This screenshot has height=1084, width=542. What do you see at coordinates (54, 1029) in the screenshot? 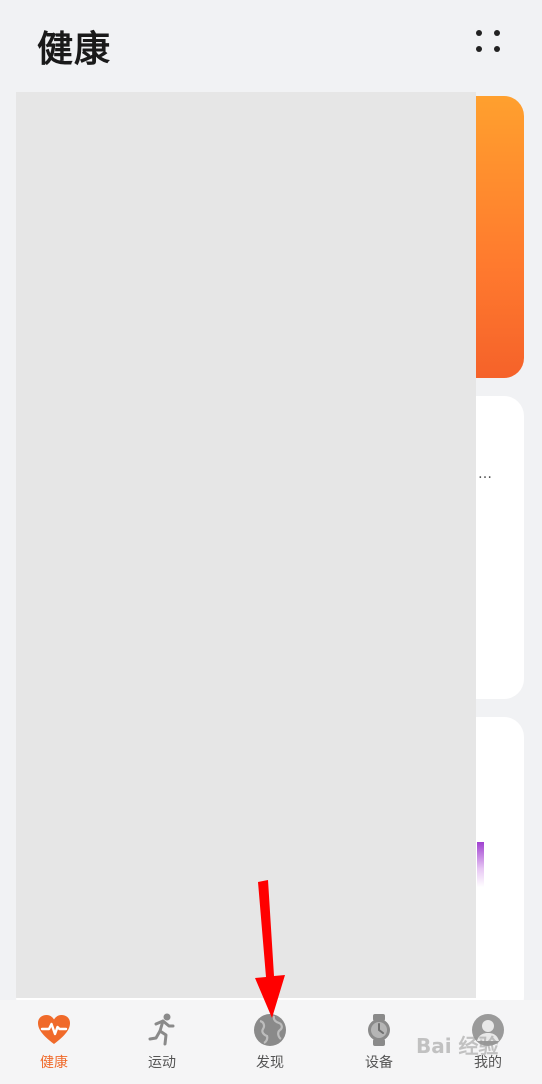
I see `heart-pulse-icon` at bounding box center [54, 1029].